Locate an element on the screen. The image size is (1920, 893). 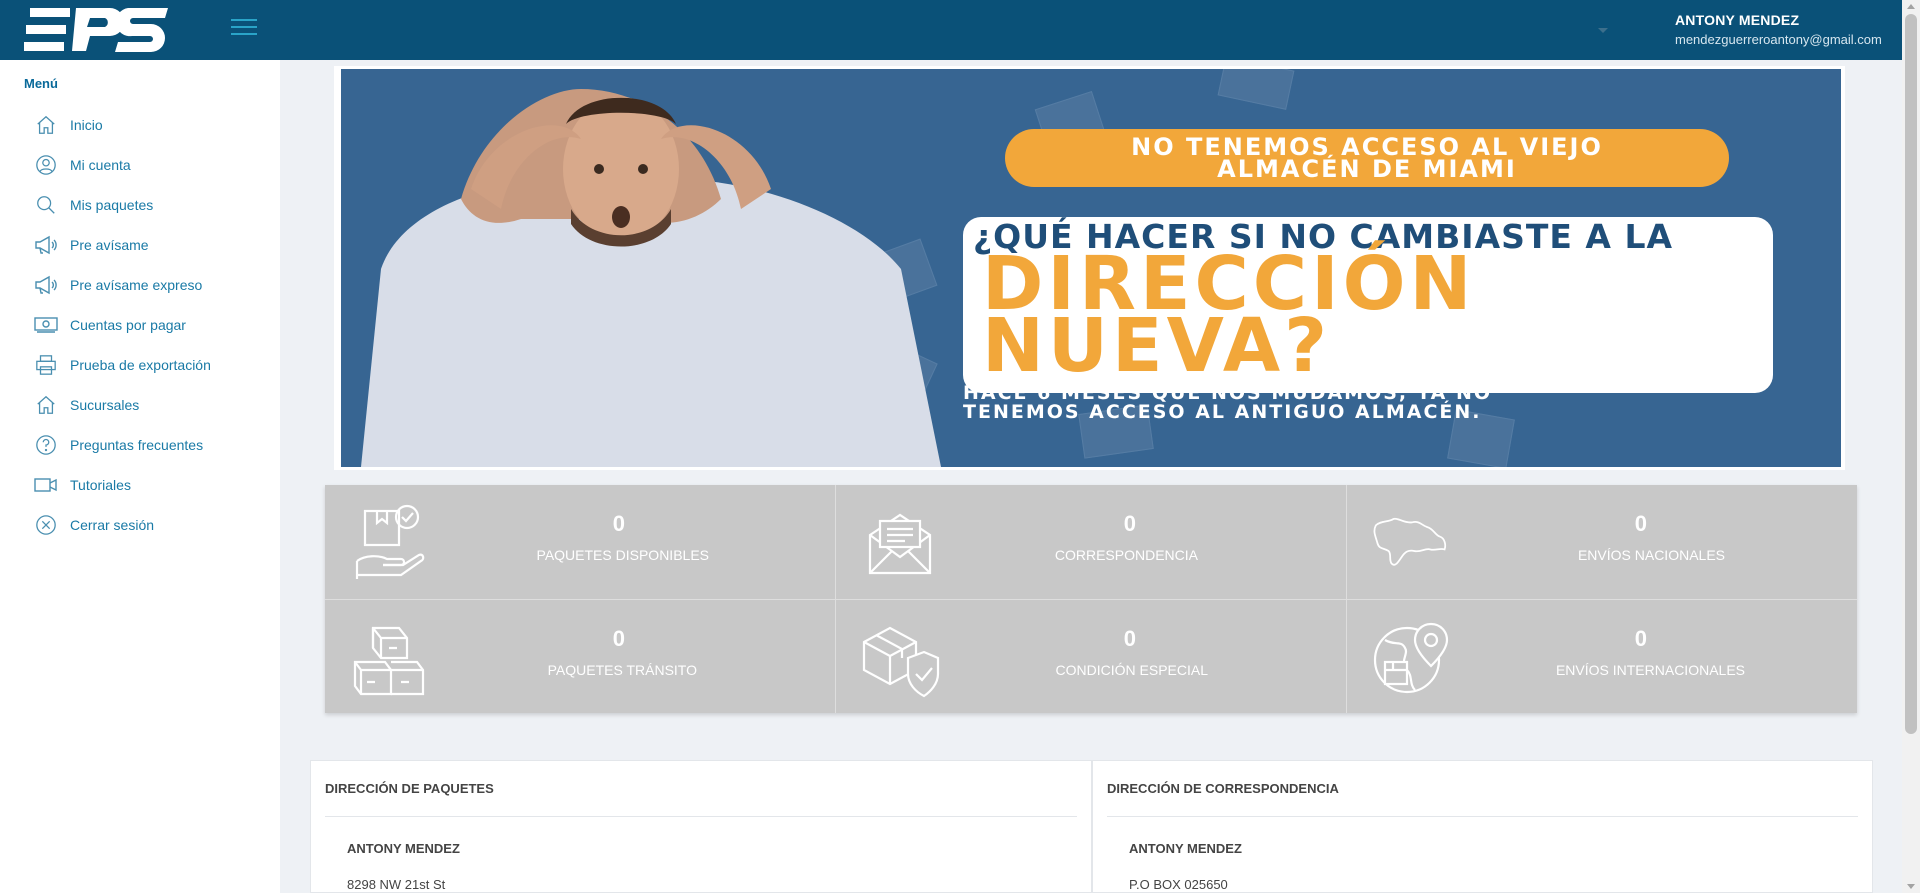
help-icon is located at coordinates (46, 445).